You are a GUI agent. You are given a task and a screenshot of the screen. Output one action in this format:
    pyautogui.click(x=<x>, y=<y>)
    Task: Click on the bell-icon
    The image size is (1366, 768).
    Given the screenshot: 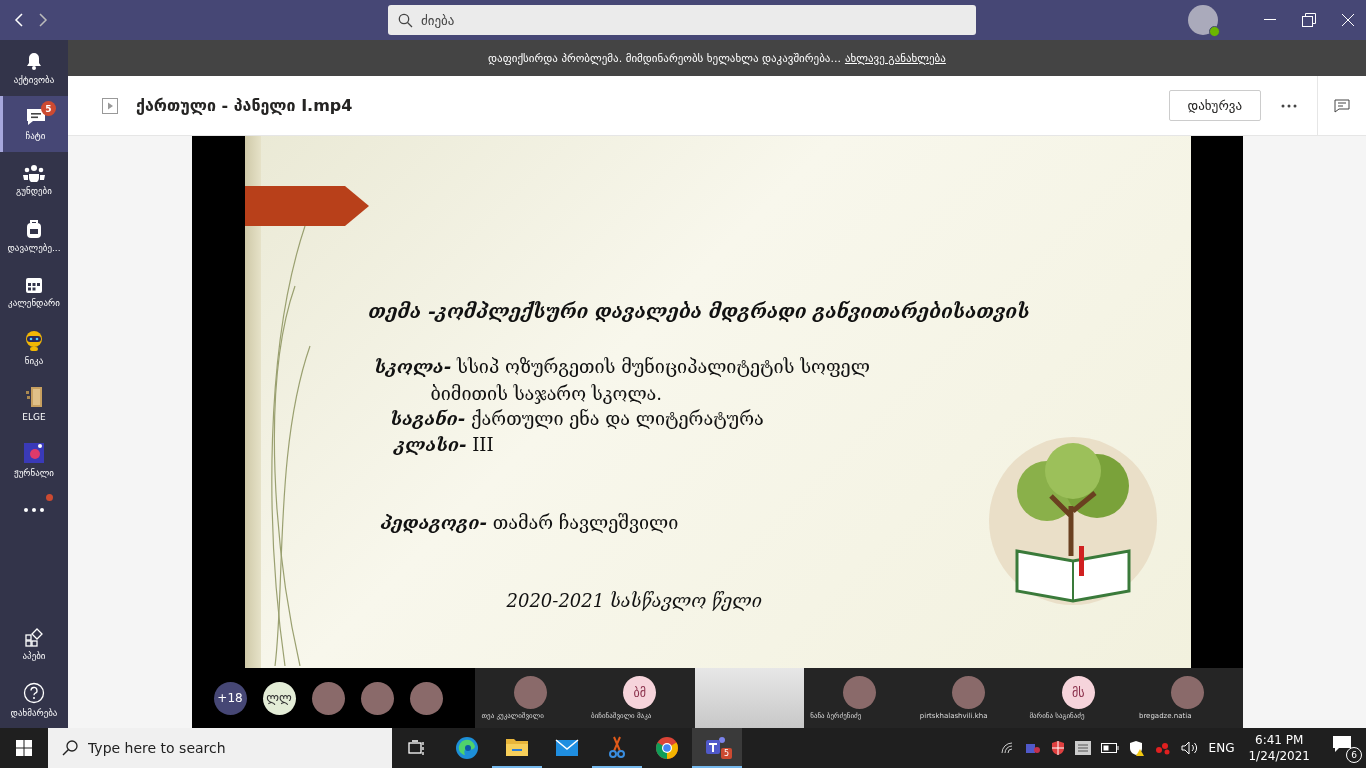 What is the action you would take?
    pyautogui.click(x=34, y=61)
    